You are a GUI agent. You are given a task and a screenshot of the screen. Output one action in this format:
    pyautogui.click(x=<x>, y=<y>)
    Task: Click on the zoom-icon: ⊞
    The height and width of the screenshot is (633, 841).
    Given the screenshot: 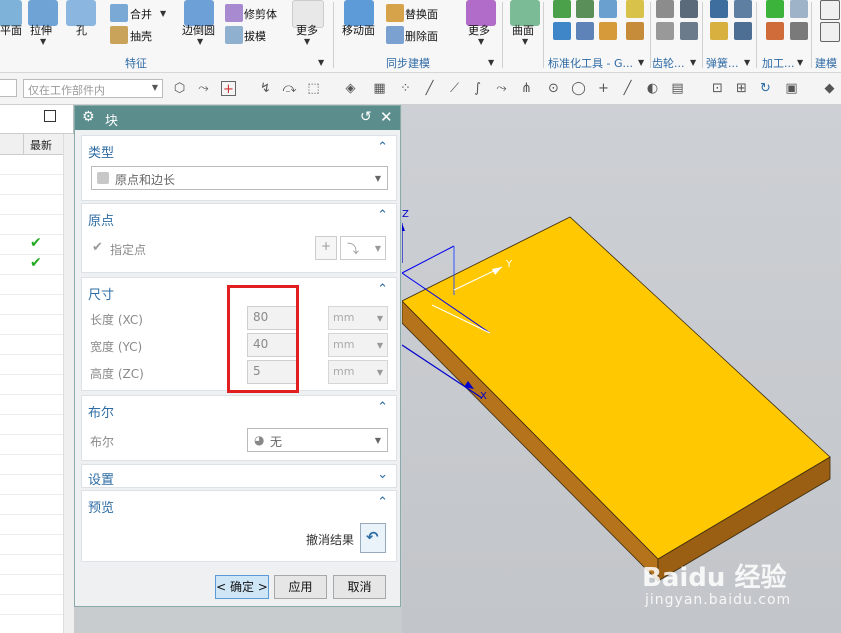 What is the action you would take?
    pyautogui.click(x=741, y=88)
    